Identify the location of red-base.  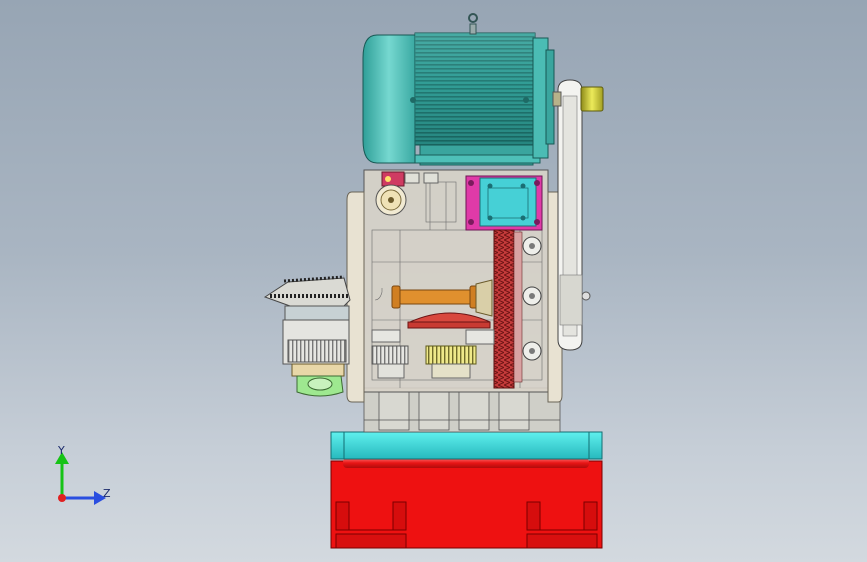
(466, 503).